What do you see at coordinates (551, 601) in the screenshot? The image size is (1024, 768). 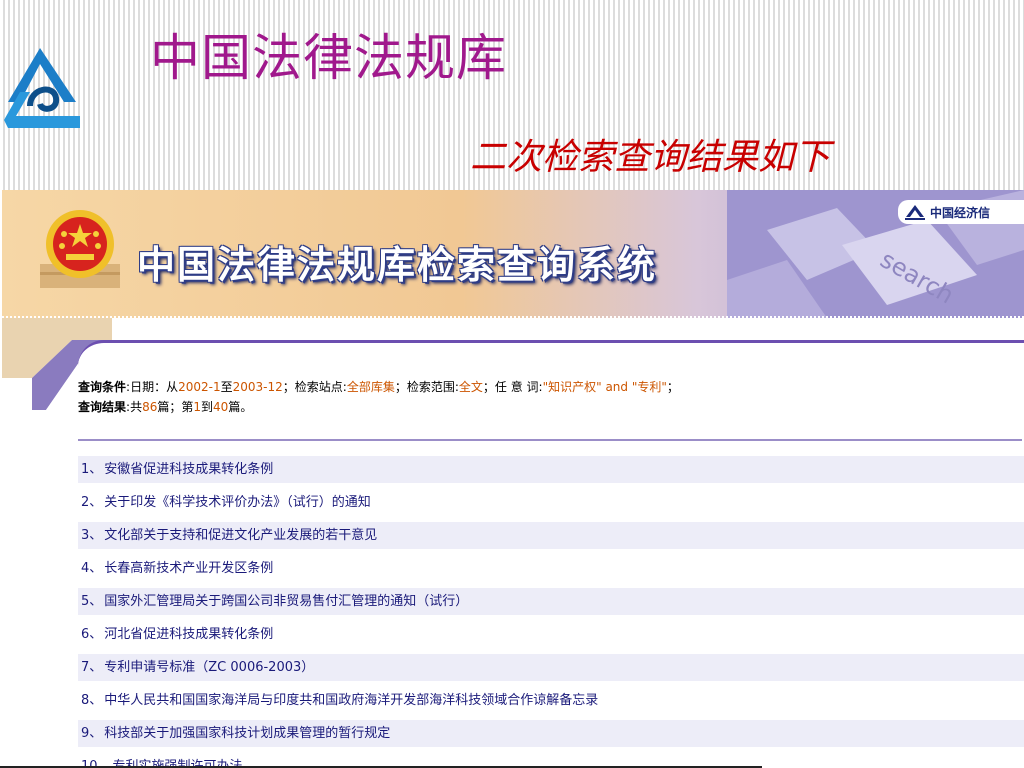 I see `result-item: 5、 国家外汇管理局关于跨国公司非贸易售付汇管理的通知（试行）` at bounding box center [551, 601].